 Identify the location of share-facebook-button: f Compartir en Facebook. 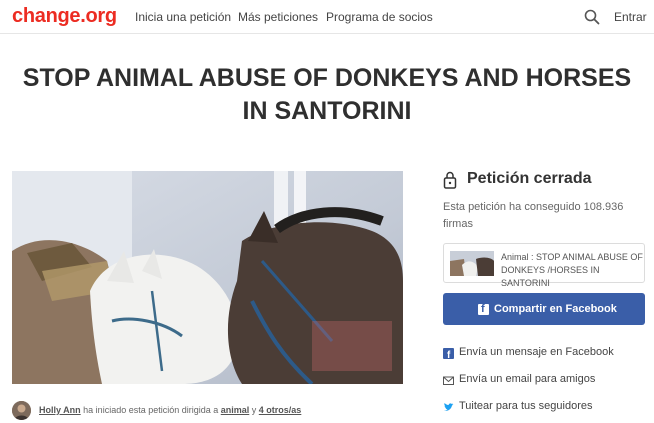
(544, 309).